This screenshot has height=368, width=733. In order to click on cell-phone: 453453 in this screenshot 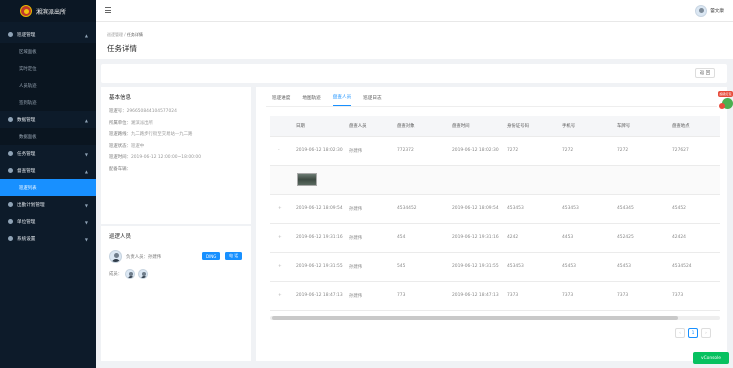, I will do `click(583, 209)`.